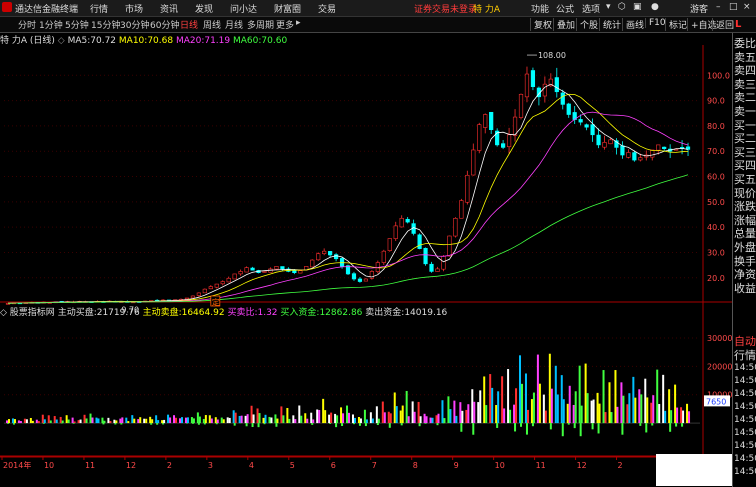 Image resolution: width=756 pixels, height=487 pixels. What do you see at coordinates (610, 24) in the screenshot?
I see `stats-button: 统计` at bounding box center [610, 24].